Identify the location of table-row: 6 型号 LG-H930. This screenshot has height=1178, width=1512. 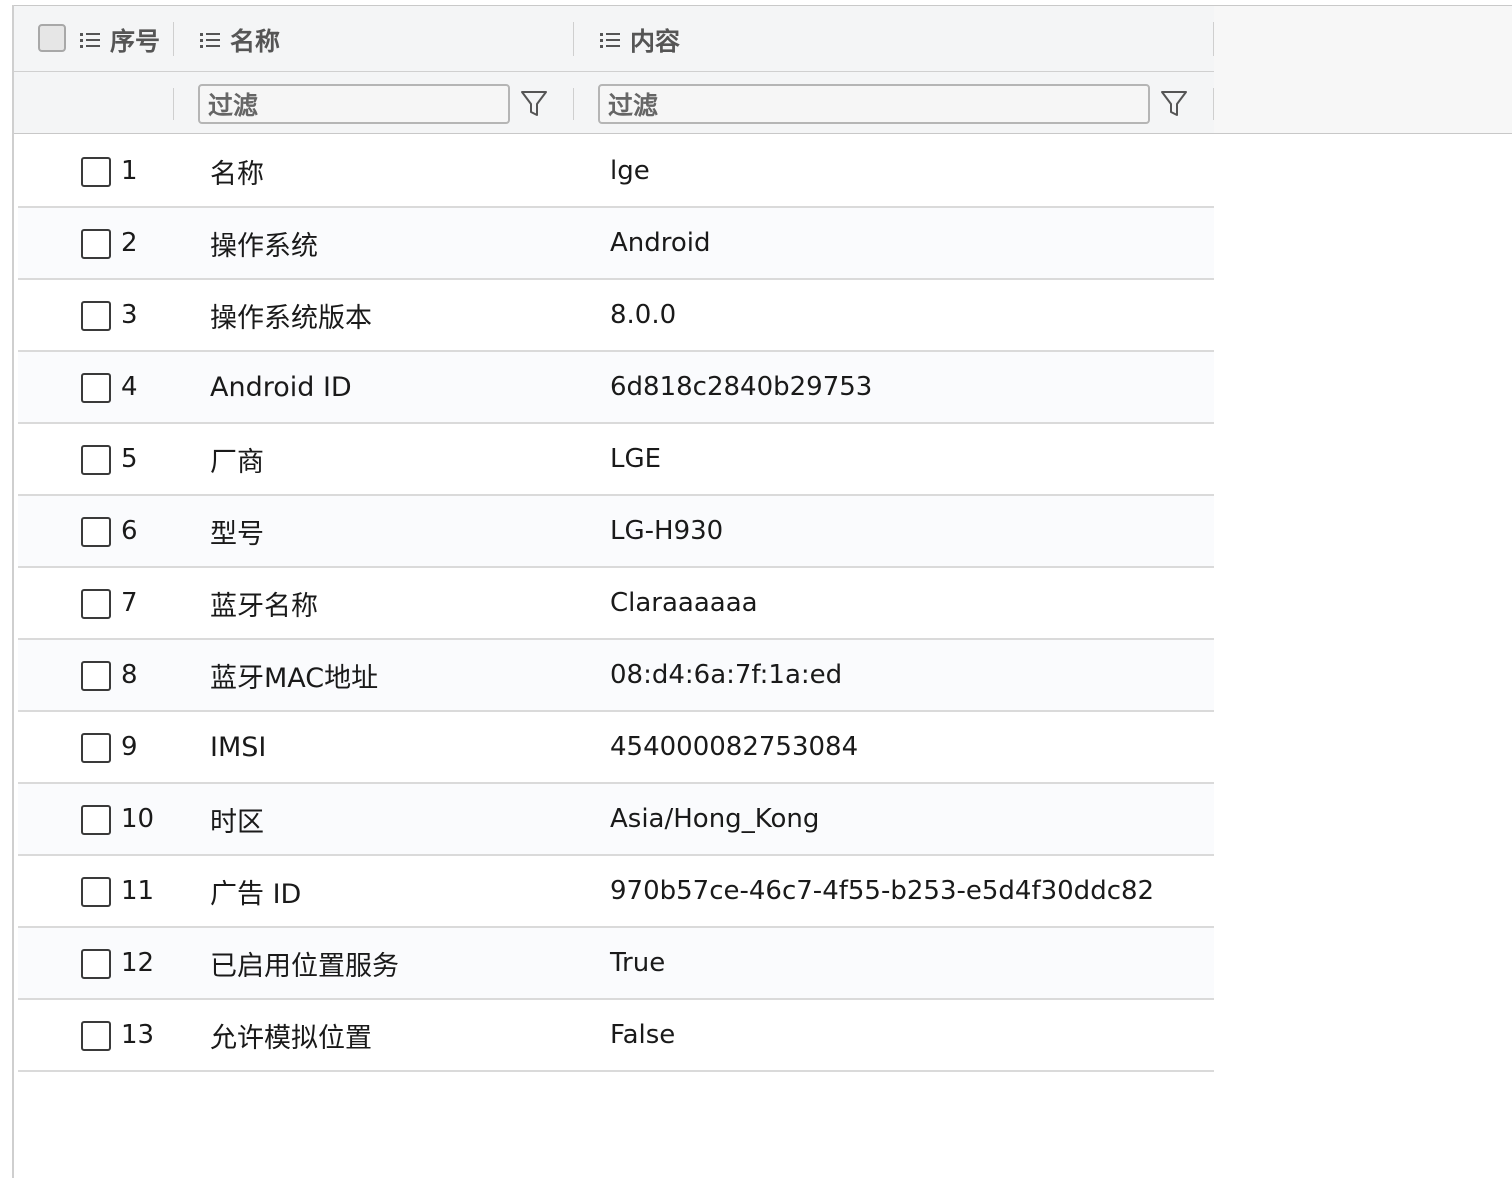
(616, 532).